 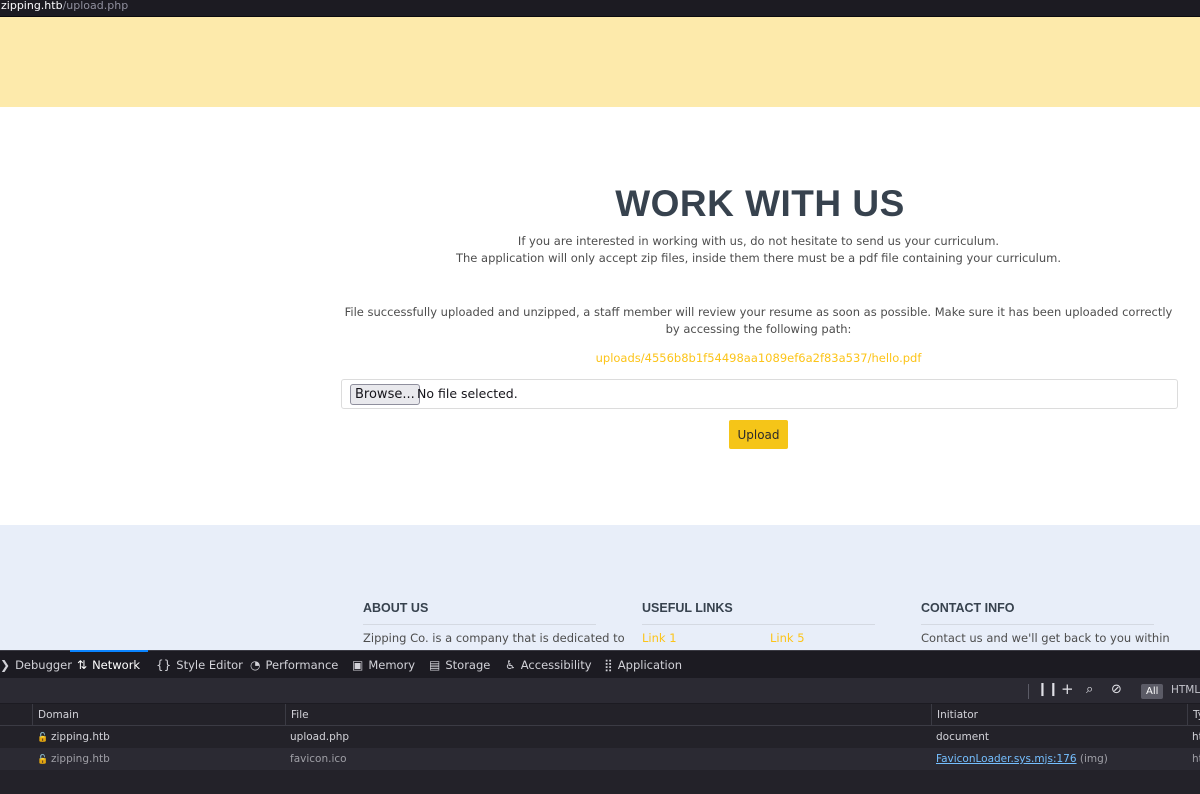 I want to click on accessibility-icon: ♿, so click(x=510, y=664).